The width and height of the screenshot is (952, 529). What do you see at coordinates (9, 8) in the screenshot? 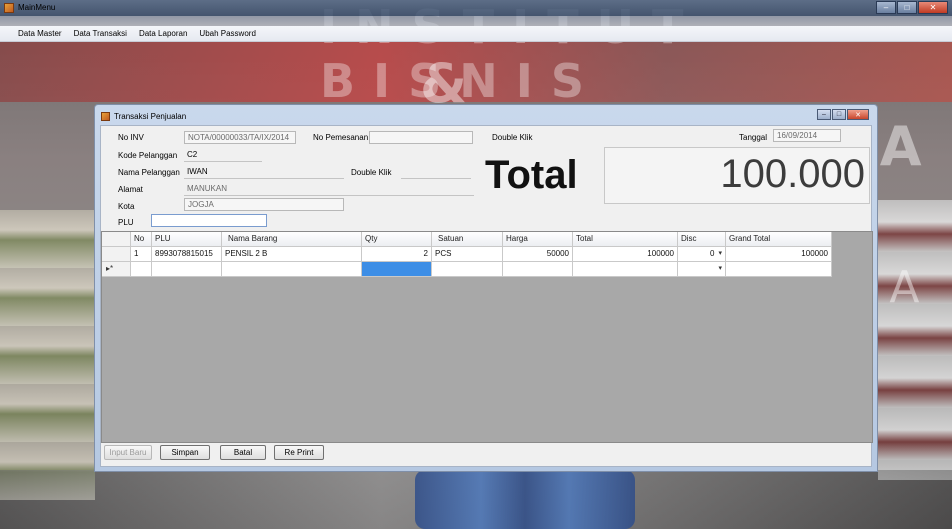
I see `app-icon` at bounding box center [9, 8].